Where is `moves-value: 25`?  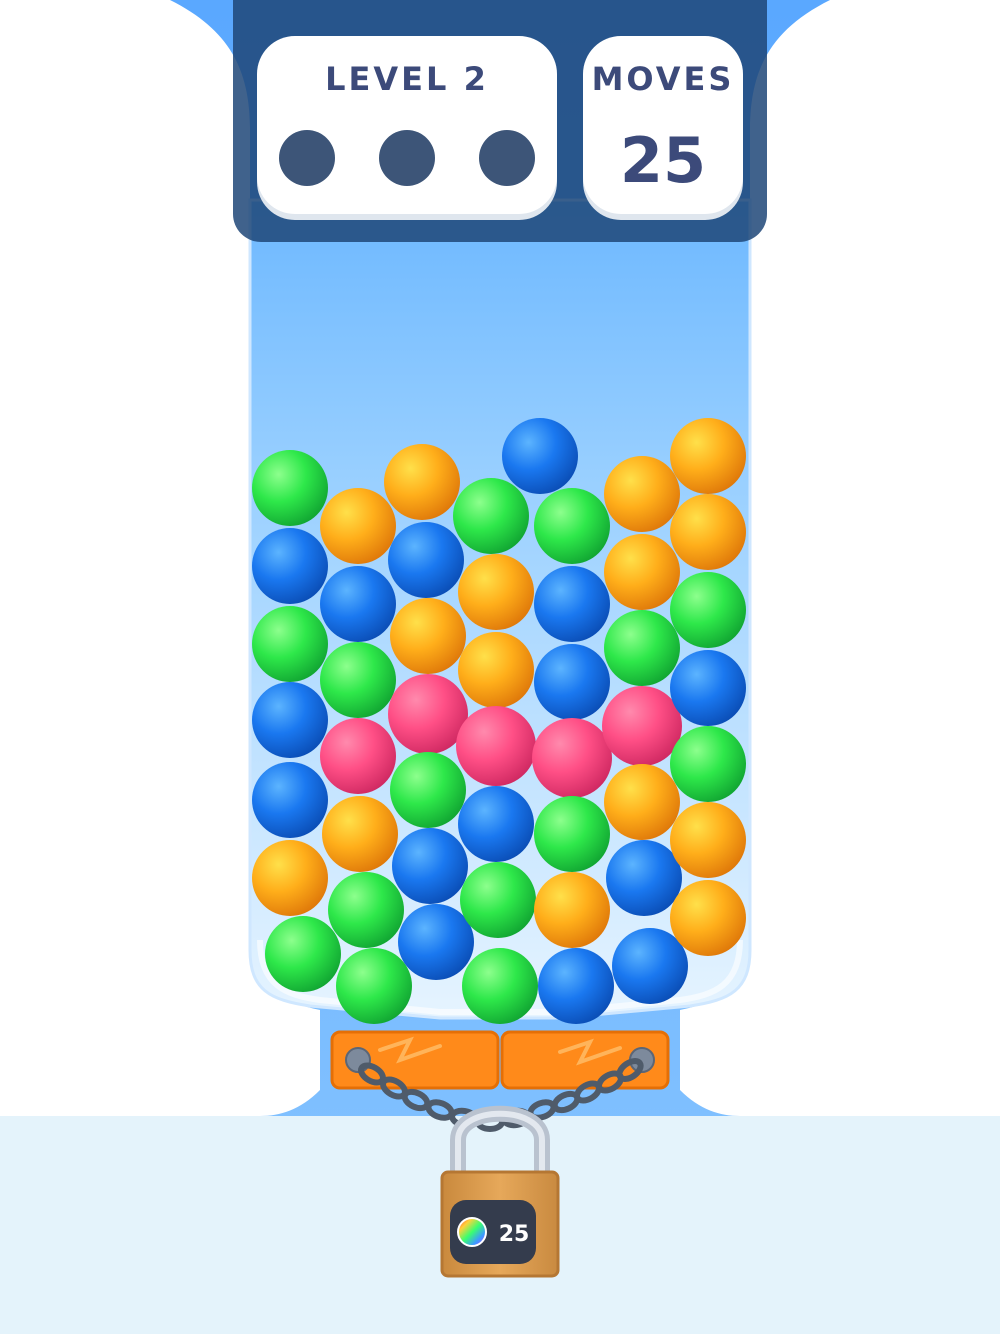 moves-value: 25 is located at coordinates (663, 160).